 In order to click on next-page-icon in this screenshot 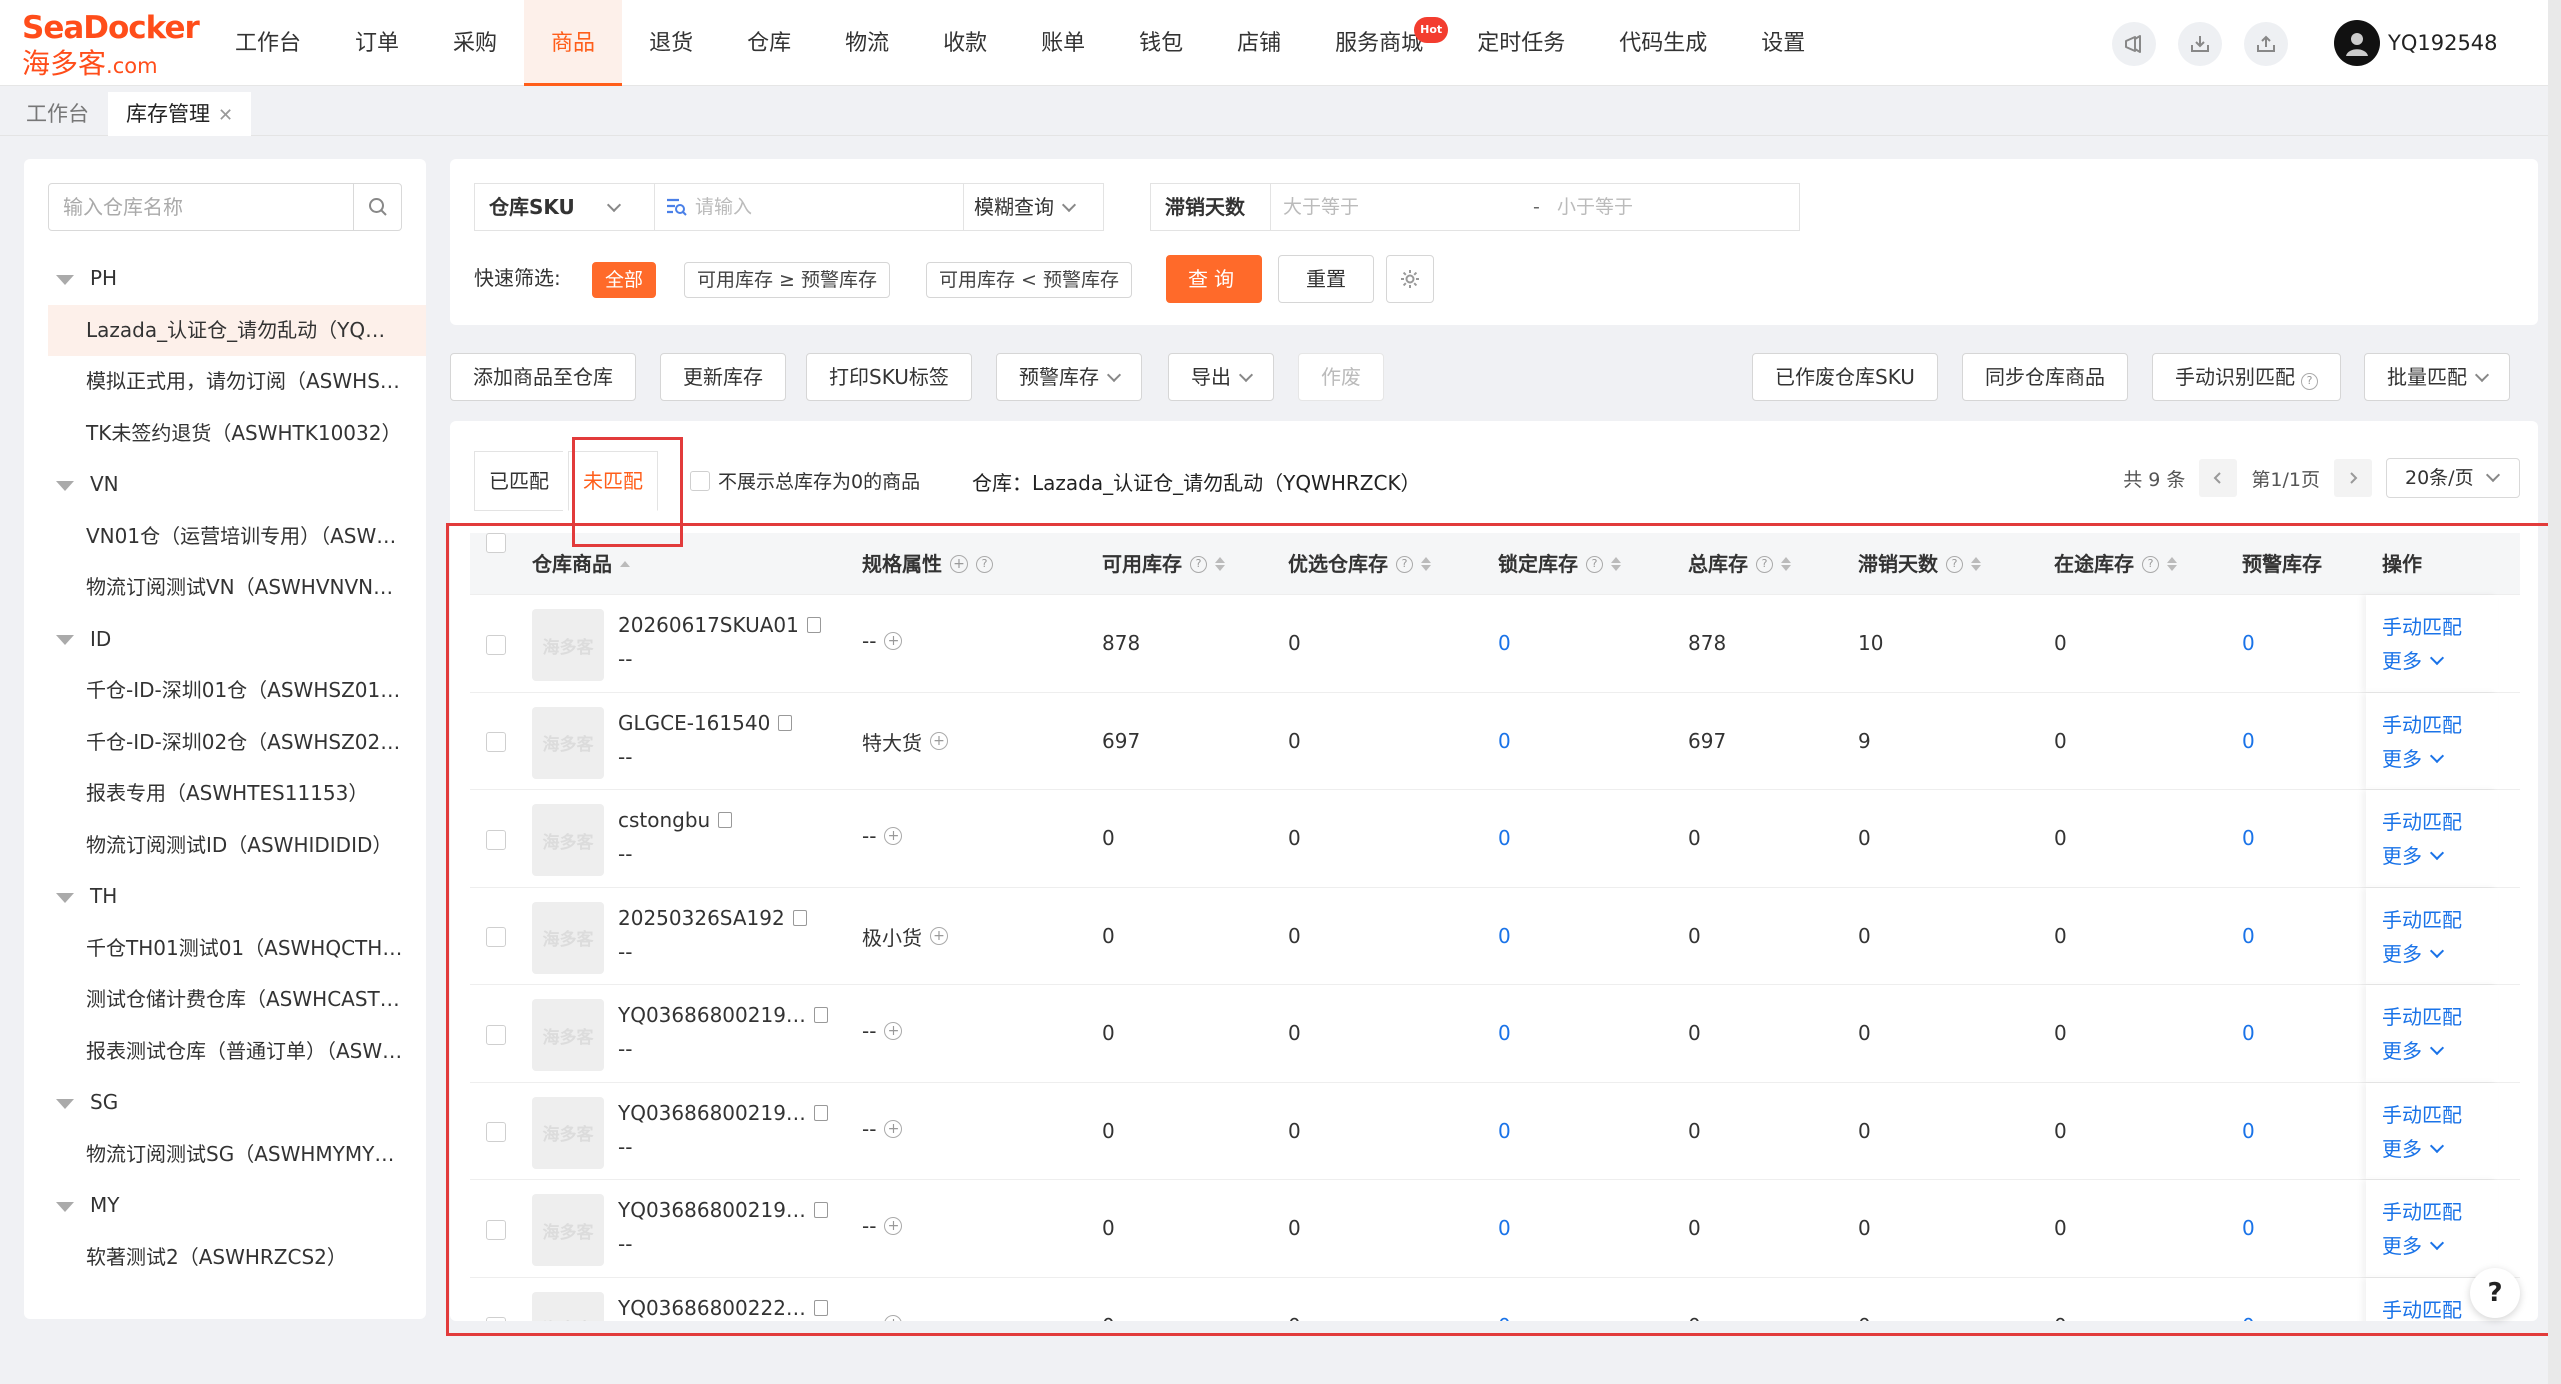, I will do `click(2353, 478)`.